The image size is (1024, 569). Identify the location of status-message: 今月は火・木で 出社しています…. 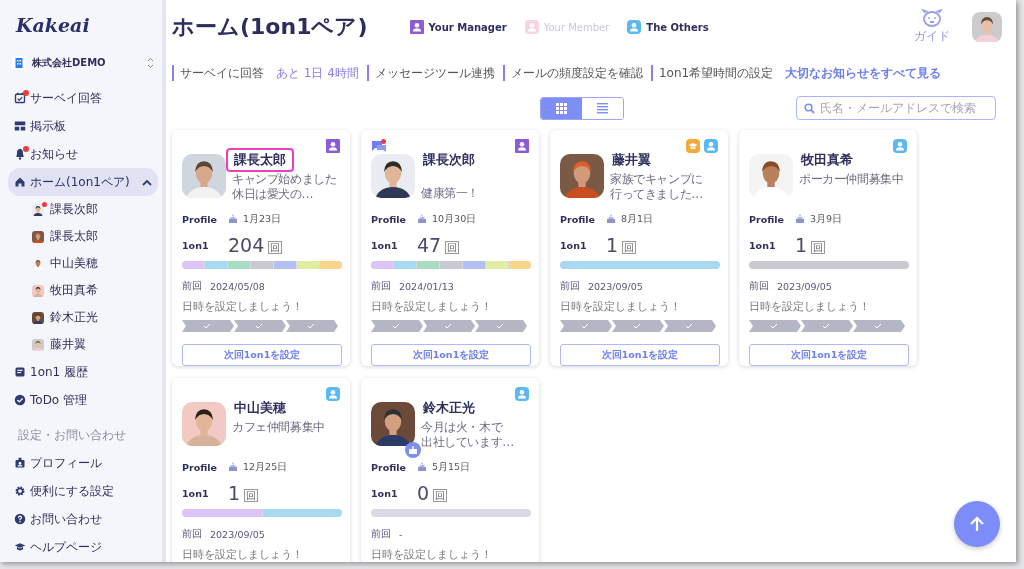
(467, 435).